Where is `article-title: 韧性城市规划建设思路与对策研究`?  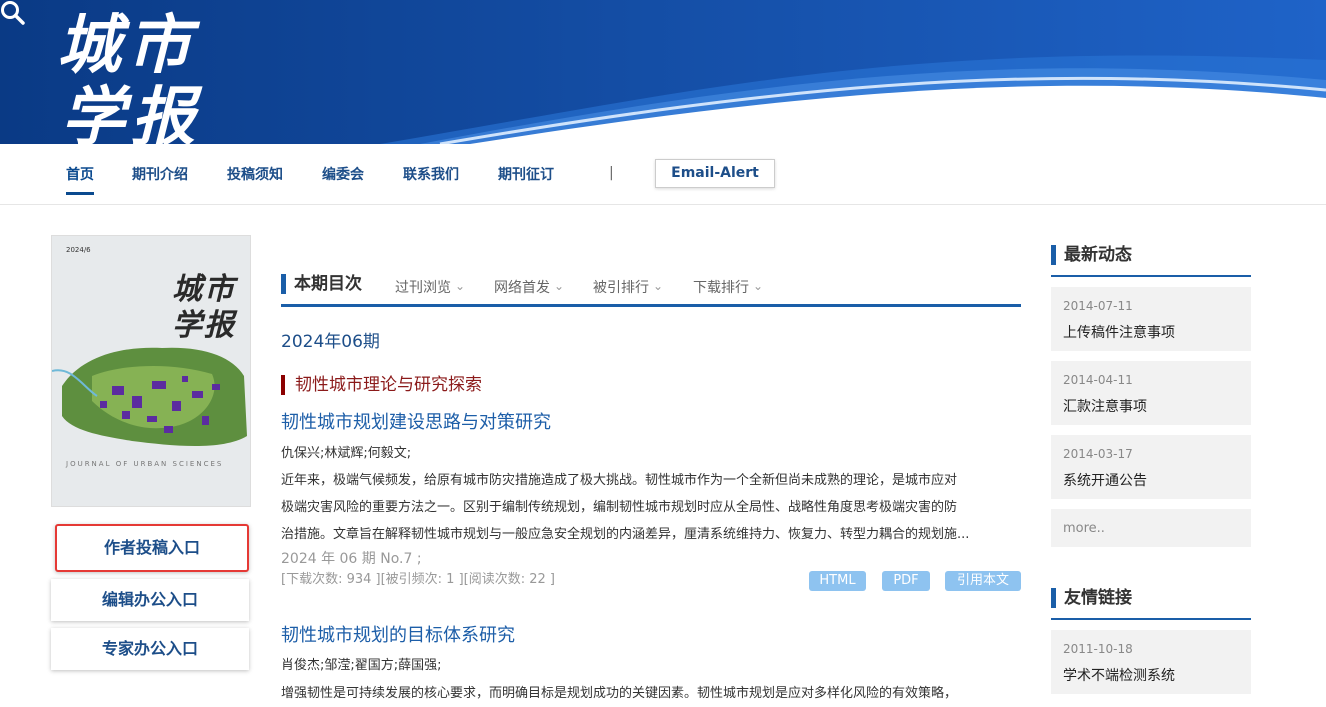 article-title: 韧性城市规划建设思路与对策研究 is located at coordinates (416, 421).